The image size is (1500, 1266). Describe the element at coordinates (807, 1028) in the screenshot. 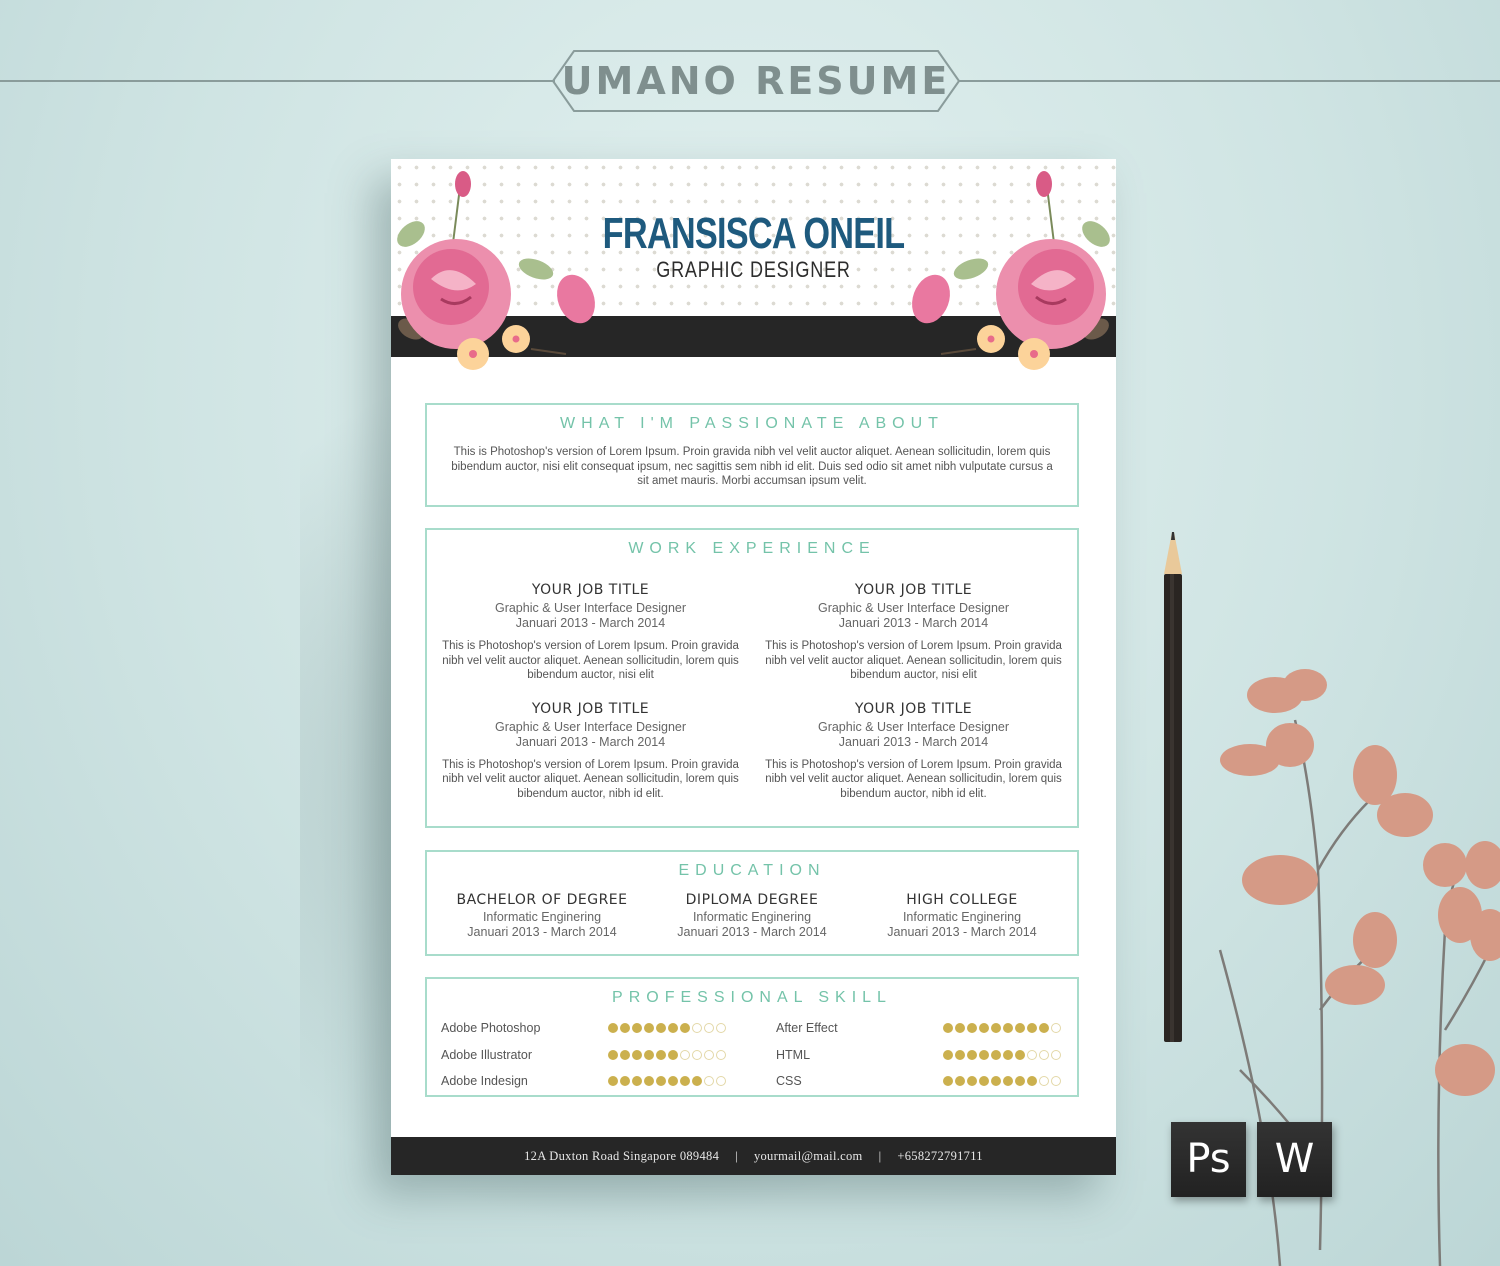

I see `skill-name: After Effect` at that location.